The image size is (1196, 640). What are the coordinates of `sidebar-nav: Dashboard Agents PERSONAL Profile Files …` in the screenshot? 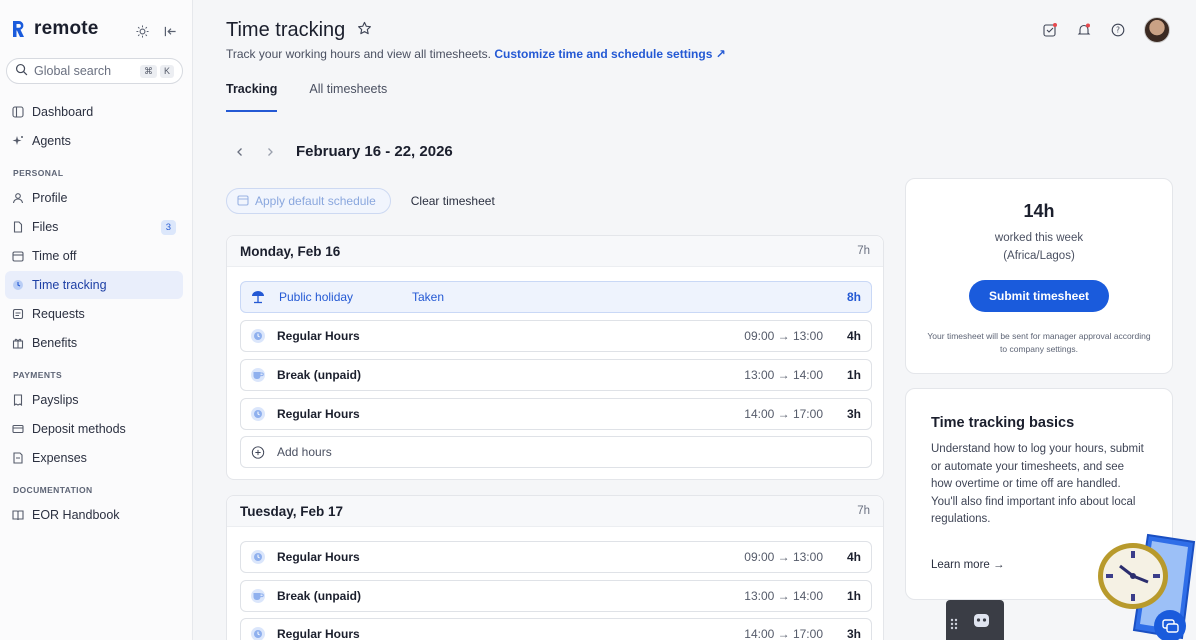 It's located at (94, 314).